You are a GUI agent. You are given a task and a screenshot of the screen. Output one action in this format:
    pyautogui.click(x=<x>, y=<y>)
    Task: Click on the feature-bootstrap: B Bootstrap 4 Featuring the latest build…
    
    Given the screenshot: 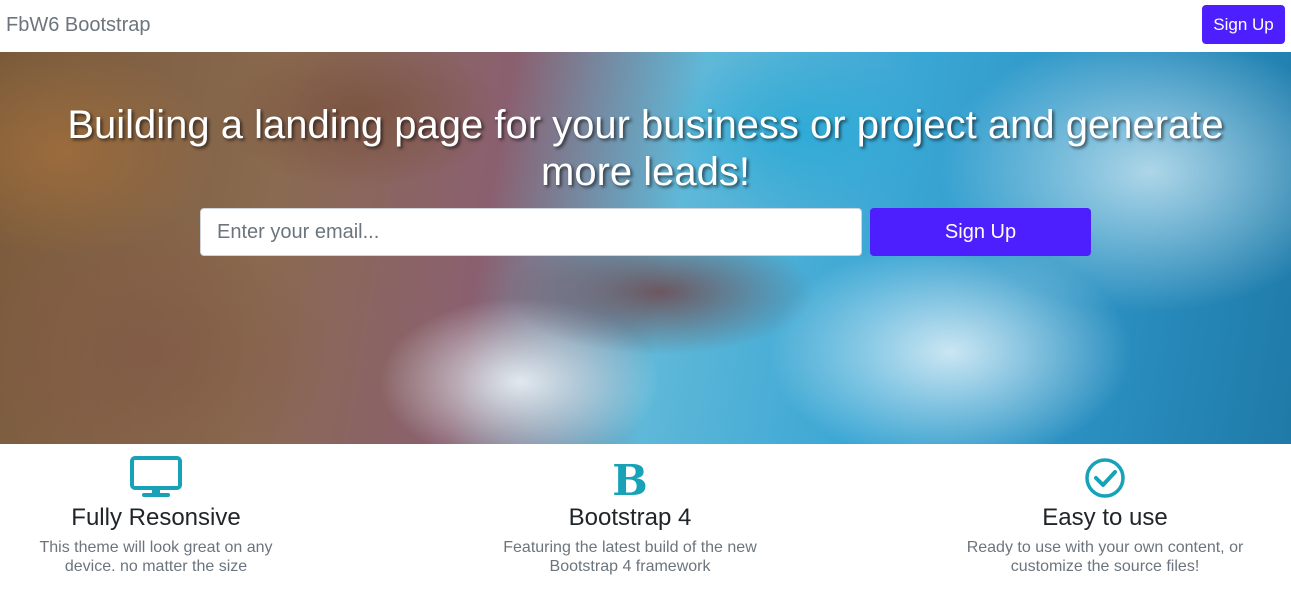 What is the action you would take?
    pyautogui.click(x=630, y=510)
    